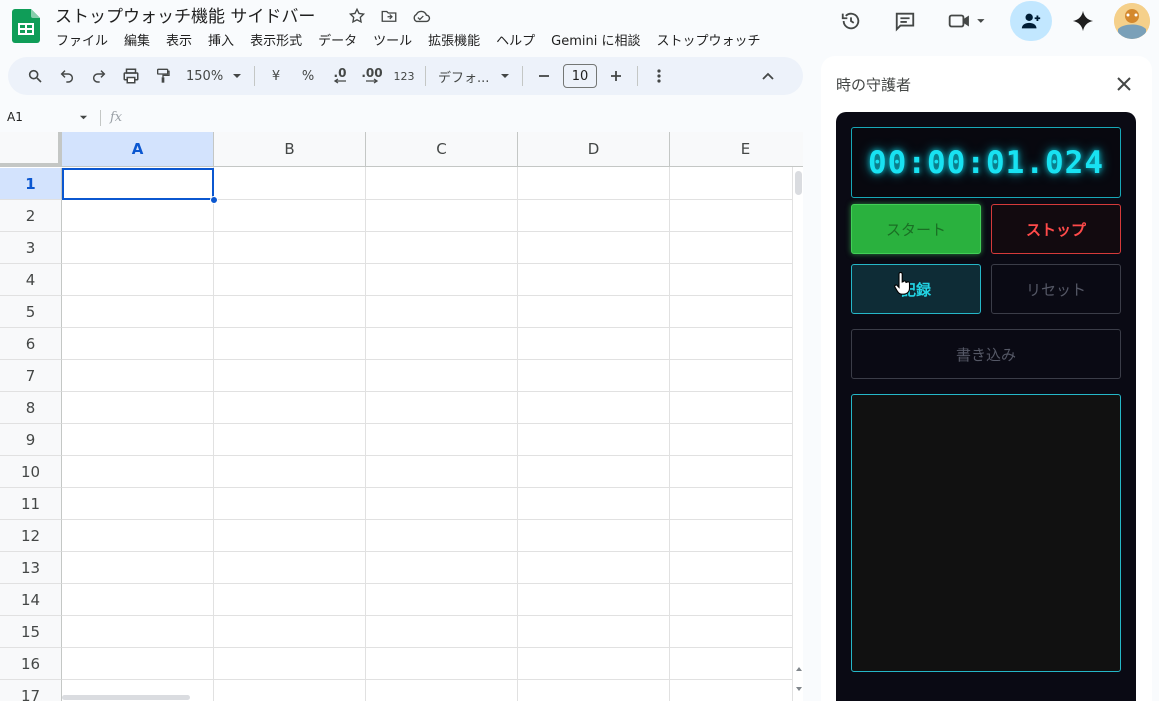 The width and height of the screenshot is (1159, 701). Describe the element at coordinates (31, 632) in the screenshot. I see `row-header-15: 15` at that location.